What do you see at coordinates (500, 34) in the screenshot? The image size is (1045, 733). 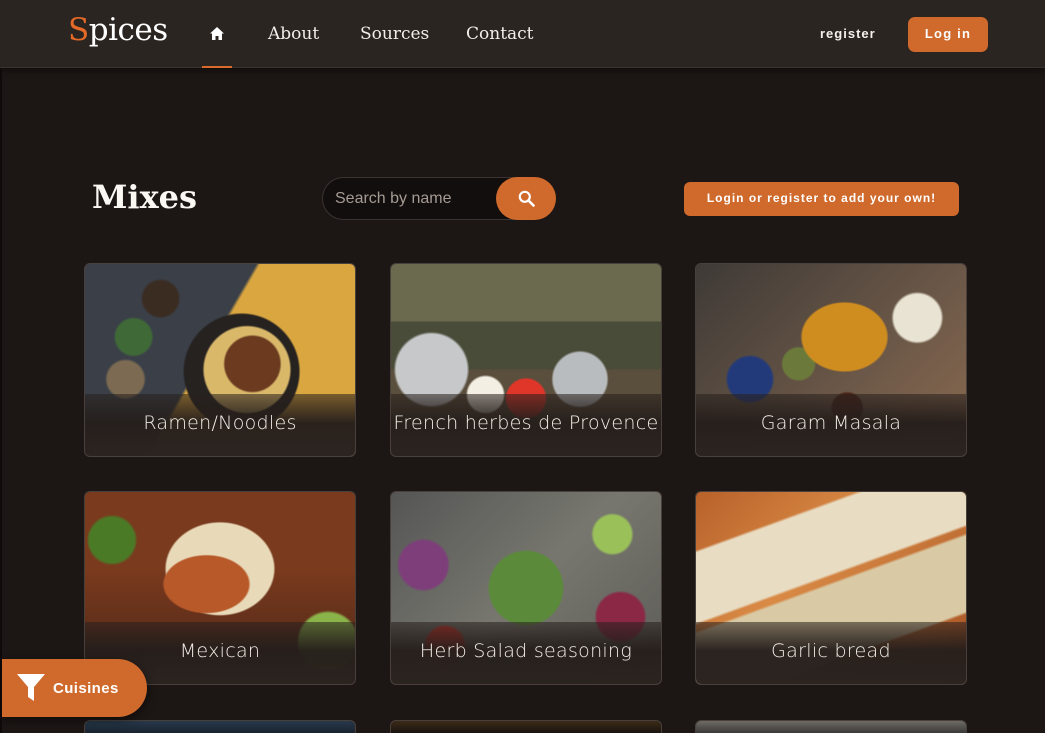 I see `nav-link-contact: Contact` at bounding box center [500, 34].